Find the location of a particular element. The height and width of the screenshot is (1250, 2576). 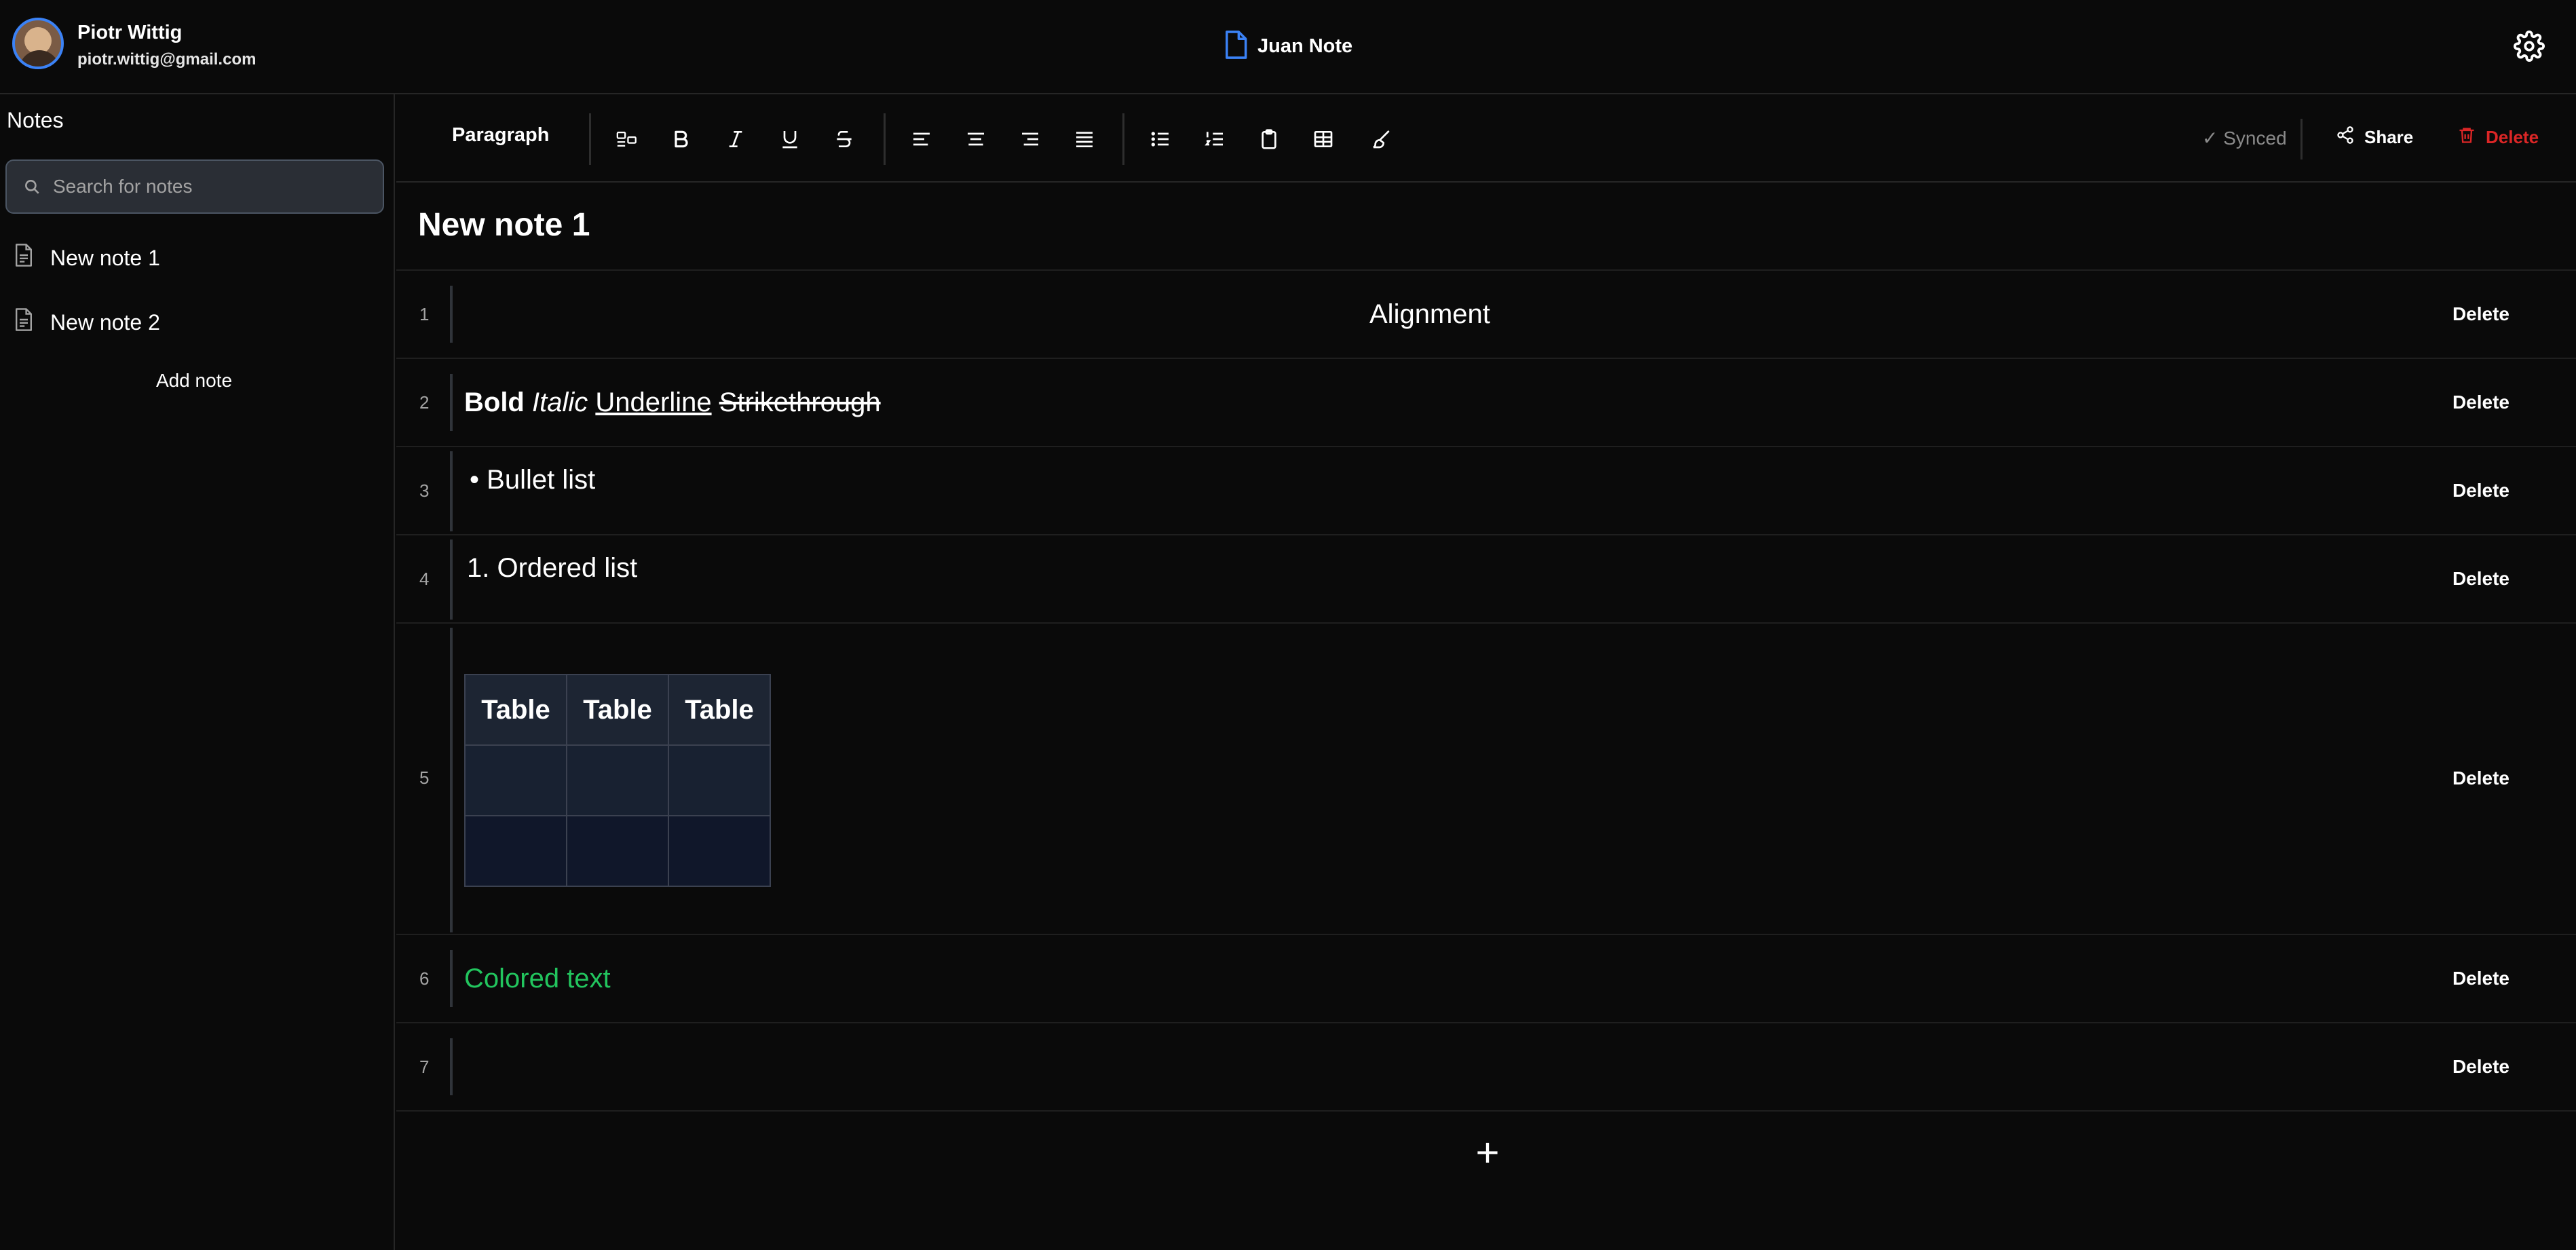

user-email: piotr.wittig@gmail.com is located at coordinates (167, 59).